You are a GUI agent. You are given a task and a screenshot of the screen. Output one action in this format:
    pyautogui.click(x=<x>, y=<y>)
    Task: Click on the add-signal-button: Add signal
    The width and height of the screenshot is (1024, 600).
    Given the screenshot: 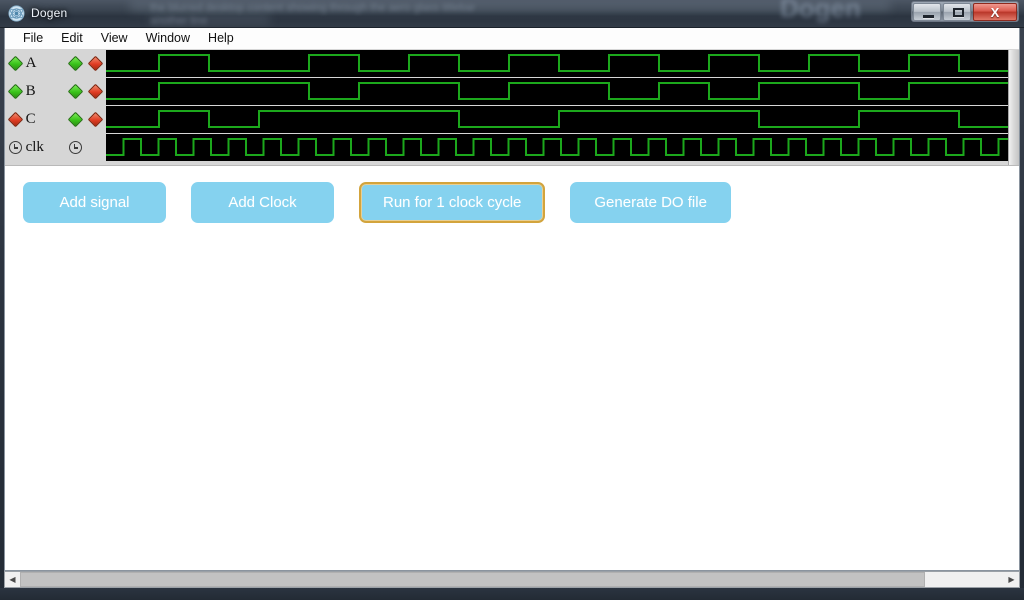 What is the action you would take?
    pyautogui.click(x=94, y=202)
    